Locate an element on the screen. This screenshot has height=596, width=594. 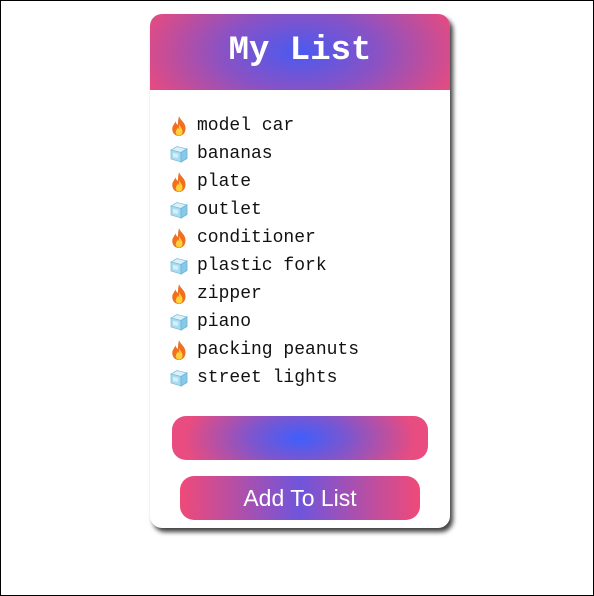
list-item-label: outlet is located at coordinates (229, 210).